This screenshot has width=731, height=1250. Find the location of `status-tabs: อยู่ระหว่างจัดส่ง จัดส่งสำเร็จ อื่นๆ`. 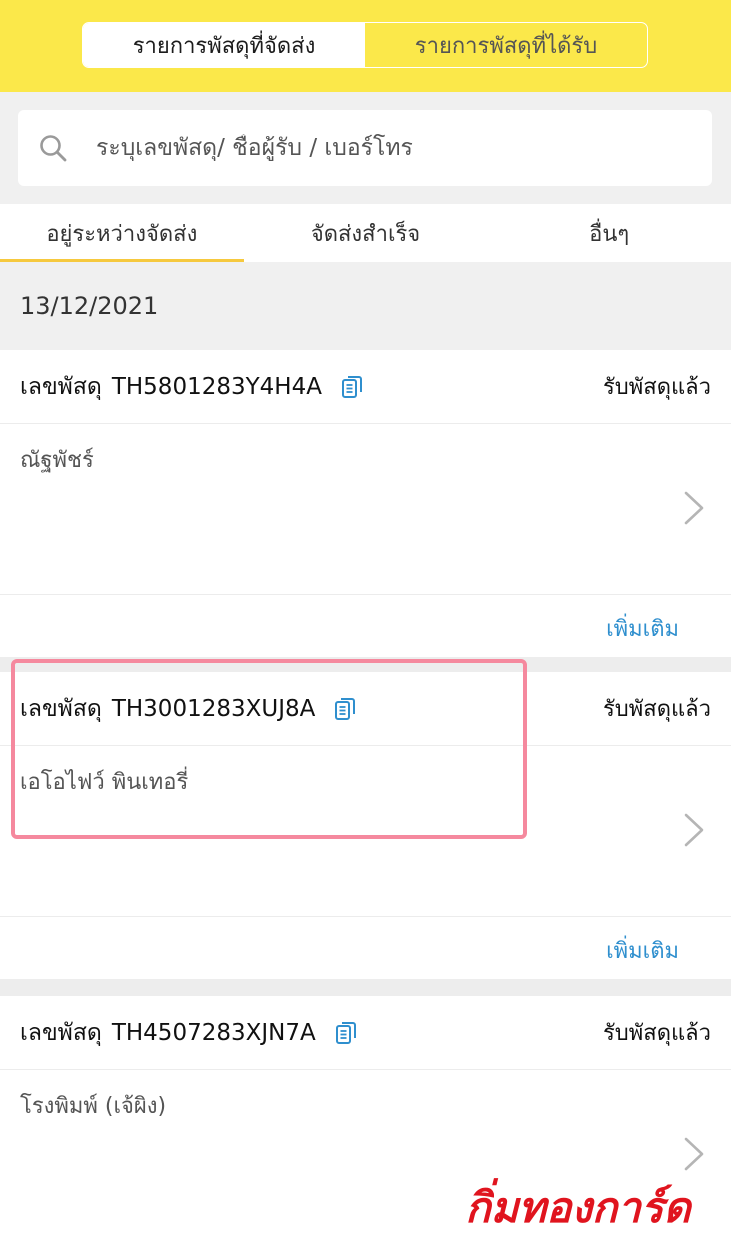

status-tabs: อยู่ระหว่างจัดส่ง จัดส่งสำเร็จ อื่นๆ is located at coordinates (365, 233).